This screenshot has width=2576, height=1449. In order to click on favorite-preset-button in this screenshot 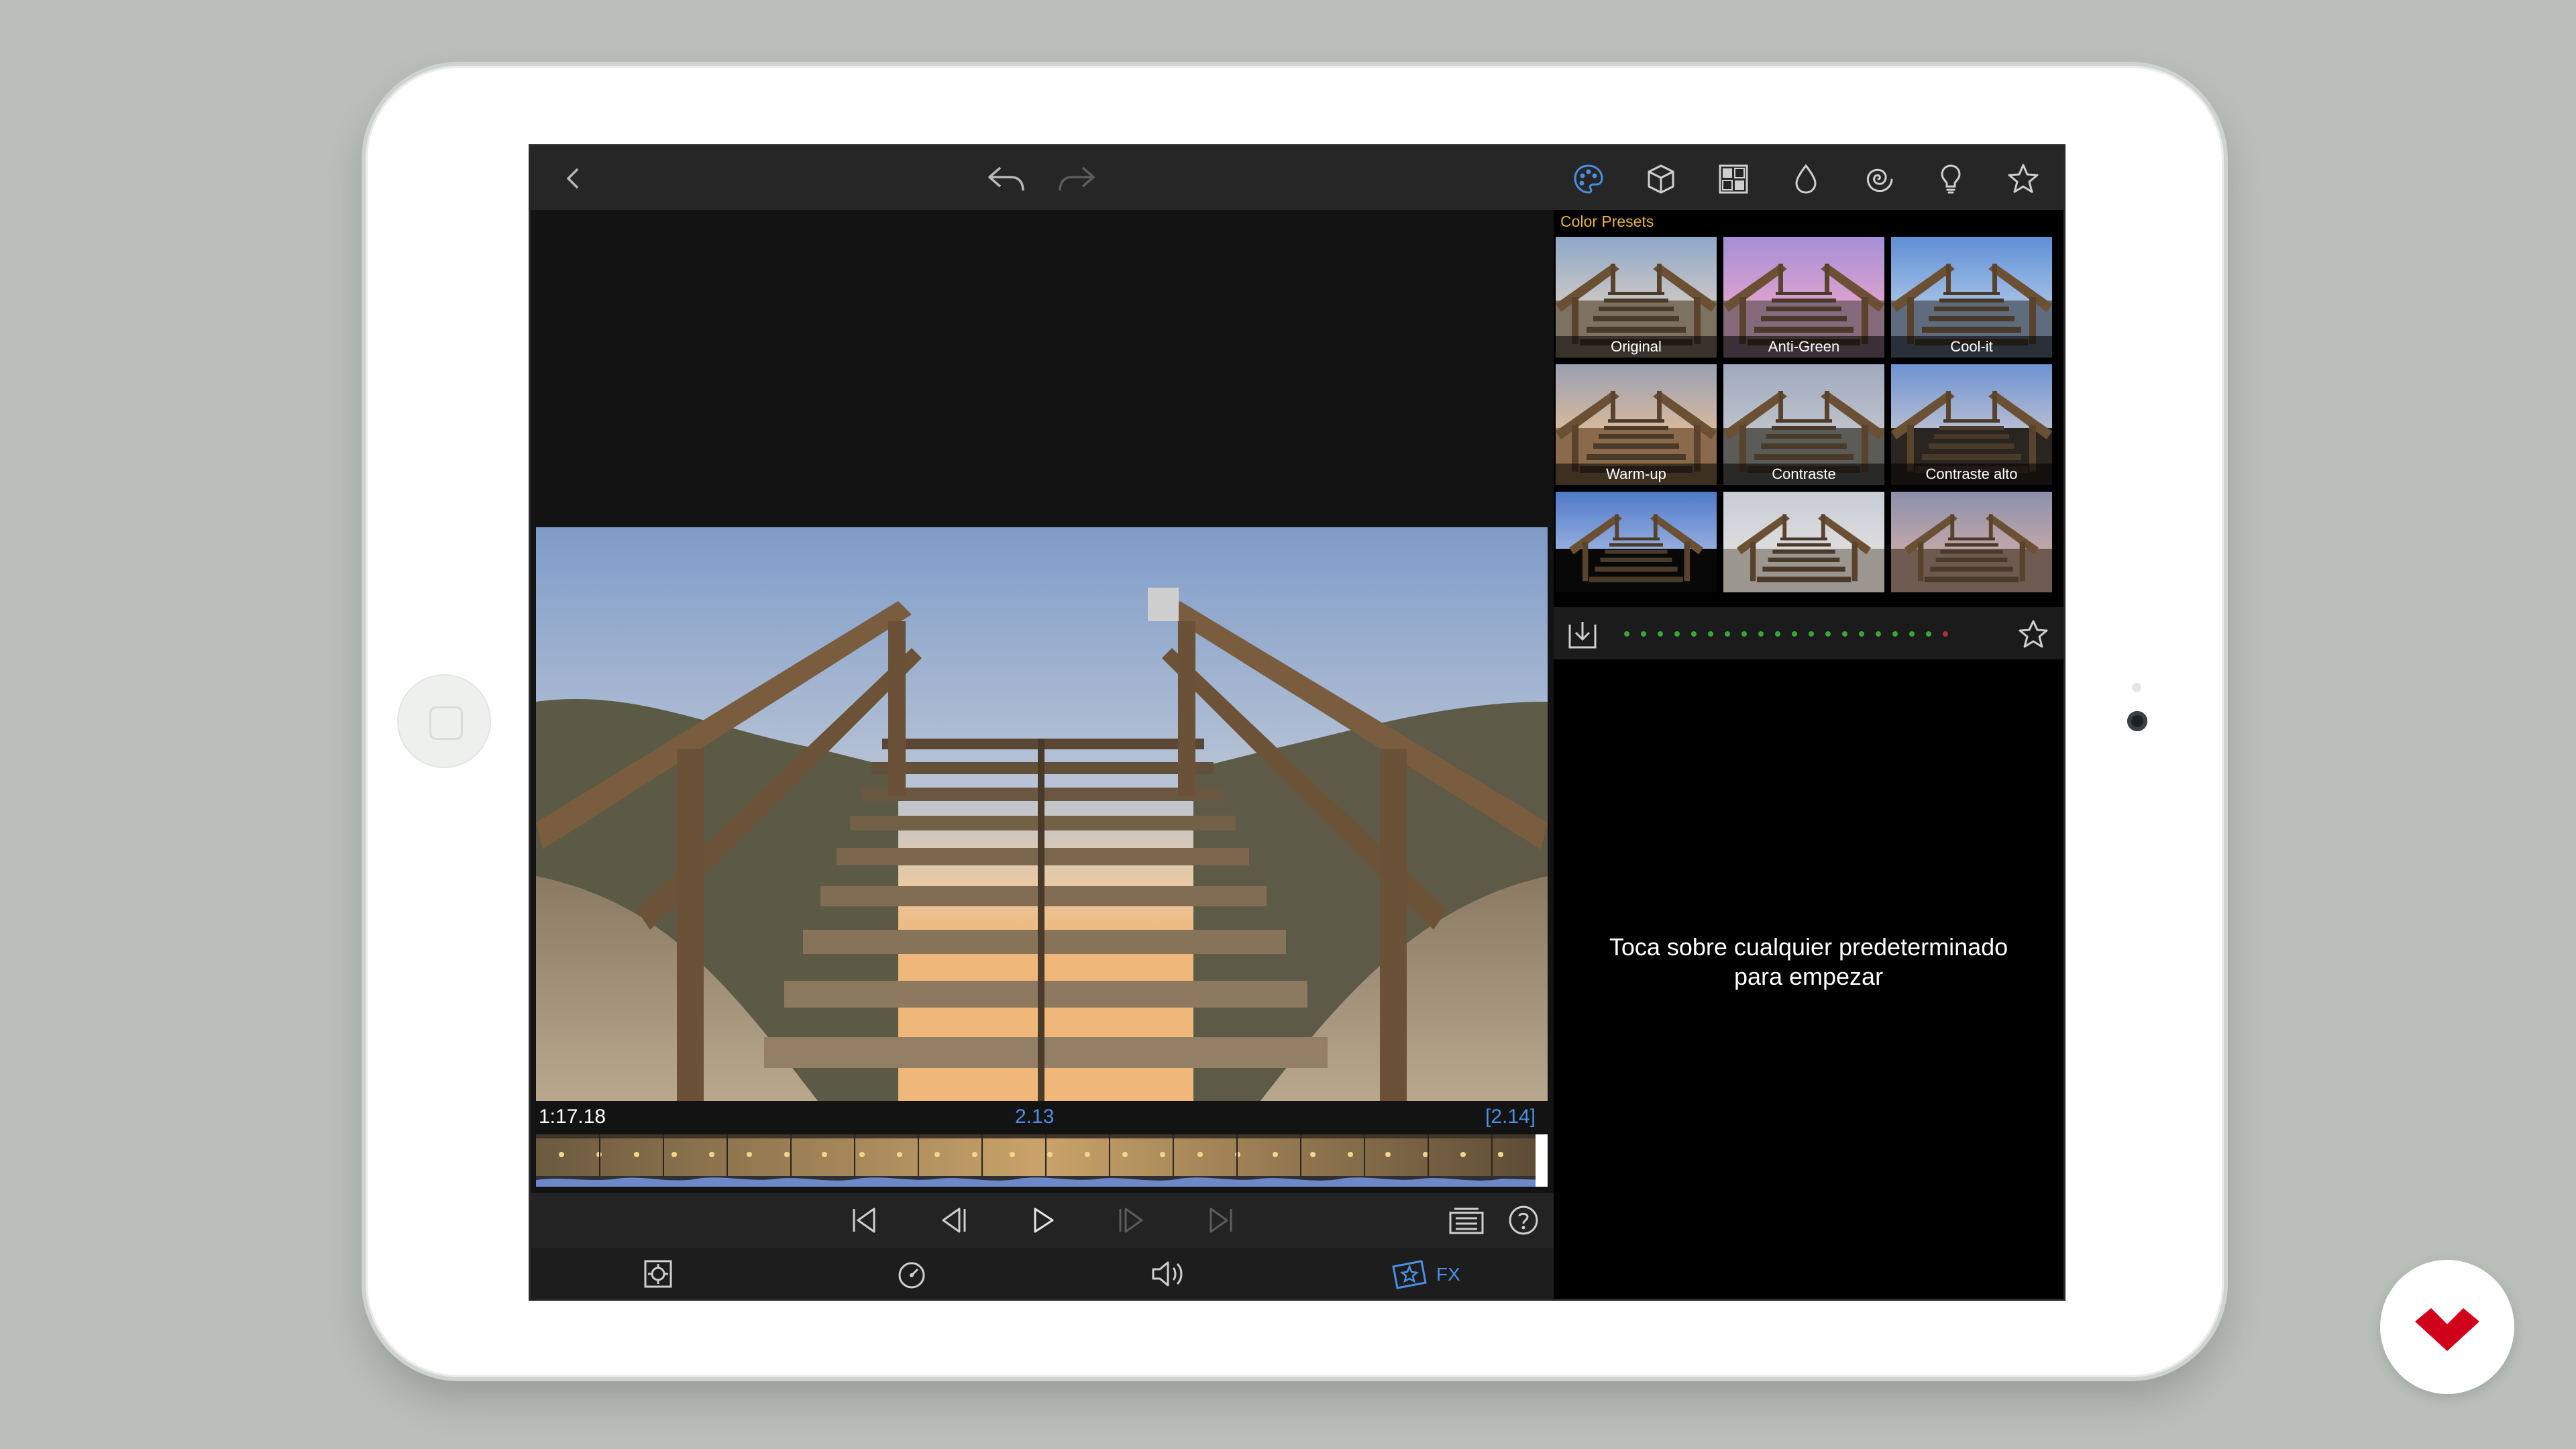, I will do `click(2033, 634)`.